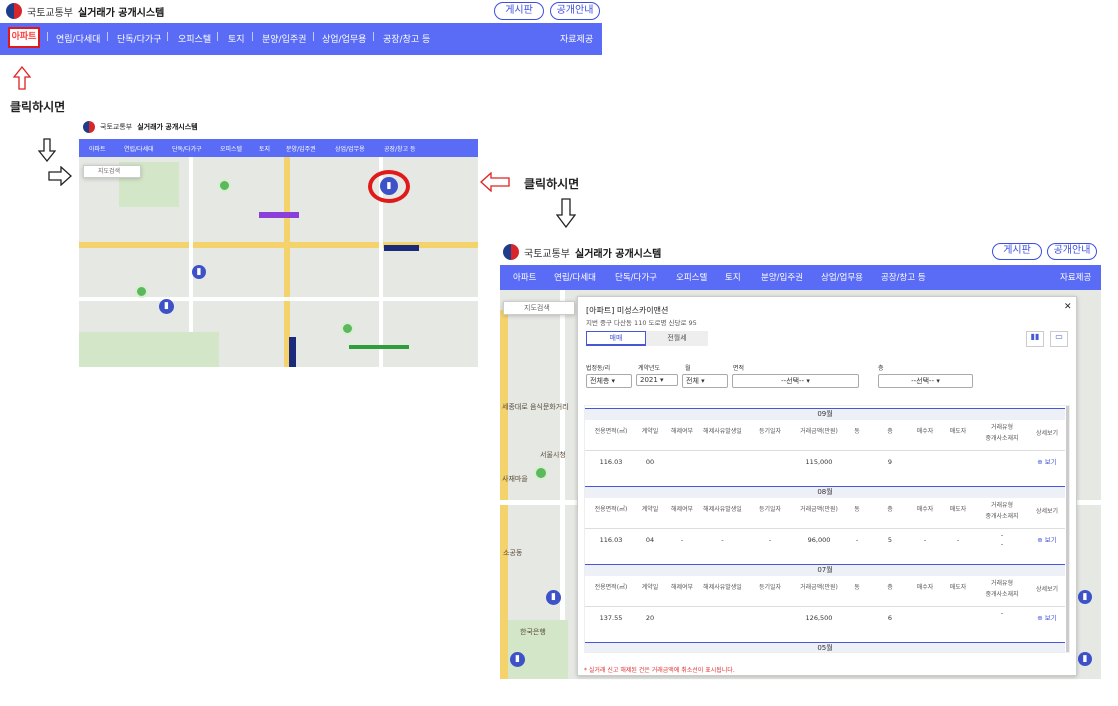 Image resolution: width=1118 pixels, height=706 pixels. Describe the element at coordinates (825, 414) in the screenshot. I see `month-header: 09월` at that location.